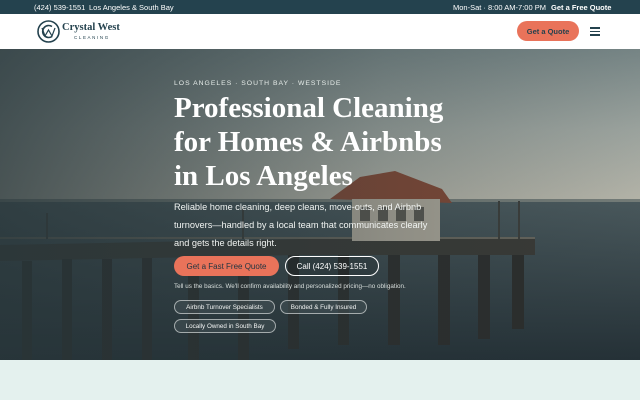 This screenshot has width=640, height=400. Describe the element at coordinates (91, 27) in the screenshot. I see `logo-name: Crystal West` at that location.